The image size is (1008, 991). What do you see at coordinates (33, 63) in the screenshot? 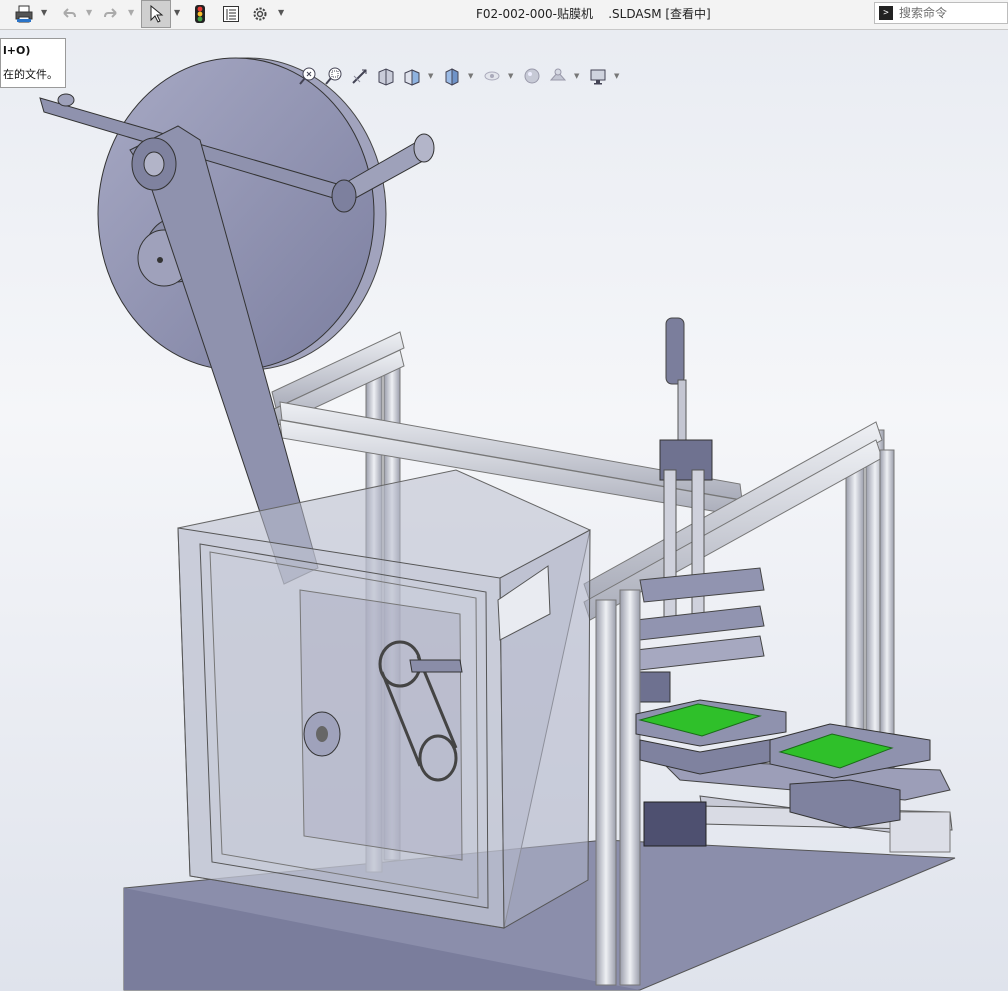
I see `command-tooltip: l+O) 在的文件。` at bounding box center [33, 63].